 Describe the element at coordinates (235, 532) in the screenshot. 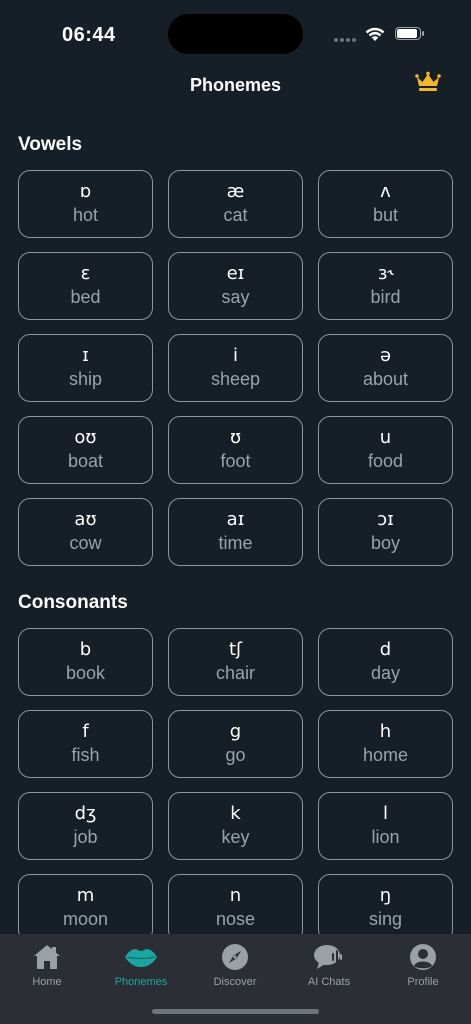

I see `phoneme-card-time: aɪ time` at that location.